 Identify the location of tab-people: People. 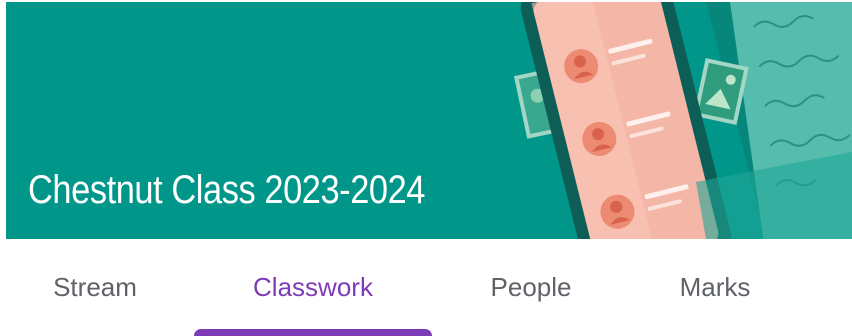
(531, 287).